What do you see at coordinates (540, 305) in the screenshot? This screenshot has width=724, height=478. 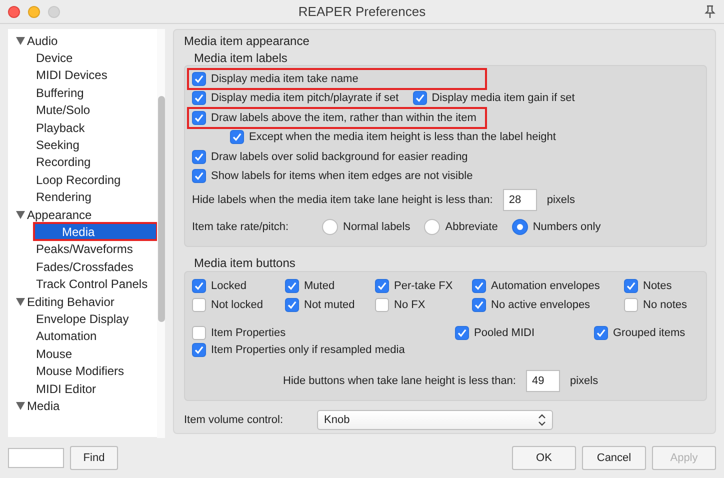 I see `checkbox-label: No active envelopes` at bounding box center [540, 305].